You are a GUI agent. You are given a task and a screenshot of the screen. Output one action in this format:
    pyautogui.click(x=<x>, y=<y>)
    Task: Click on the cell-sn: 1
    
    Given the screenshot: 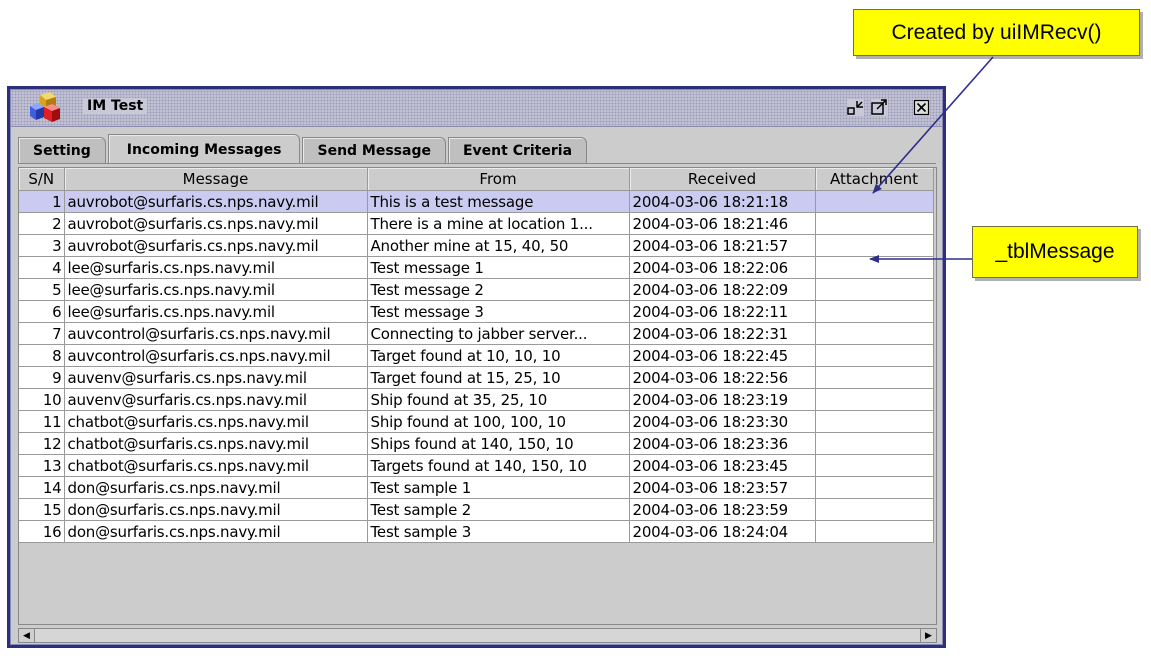 What is the action you would take?
    pyautogui.click(x=42, y=201)
    